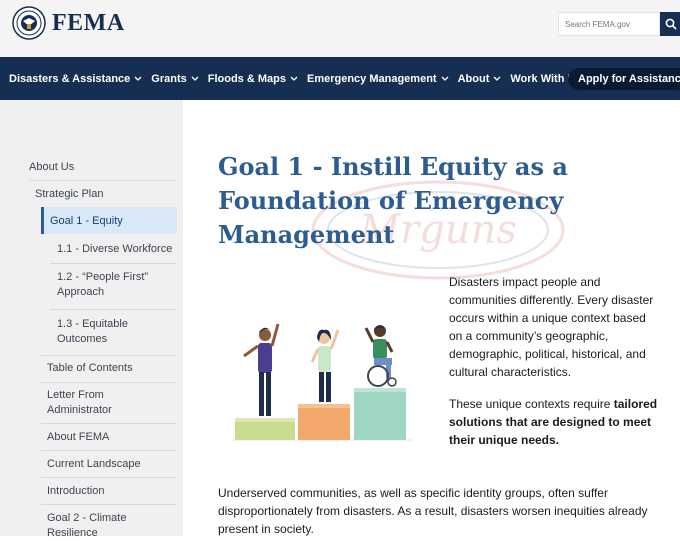  What do you see at coordinates (78, 437) in the screenshot?
I see `sidebar-item-about-fema: About FEMA` at bounding box center [78, 437].